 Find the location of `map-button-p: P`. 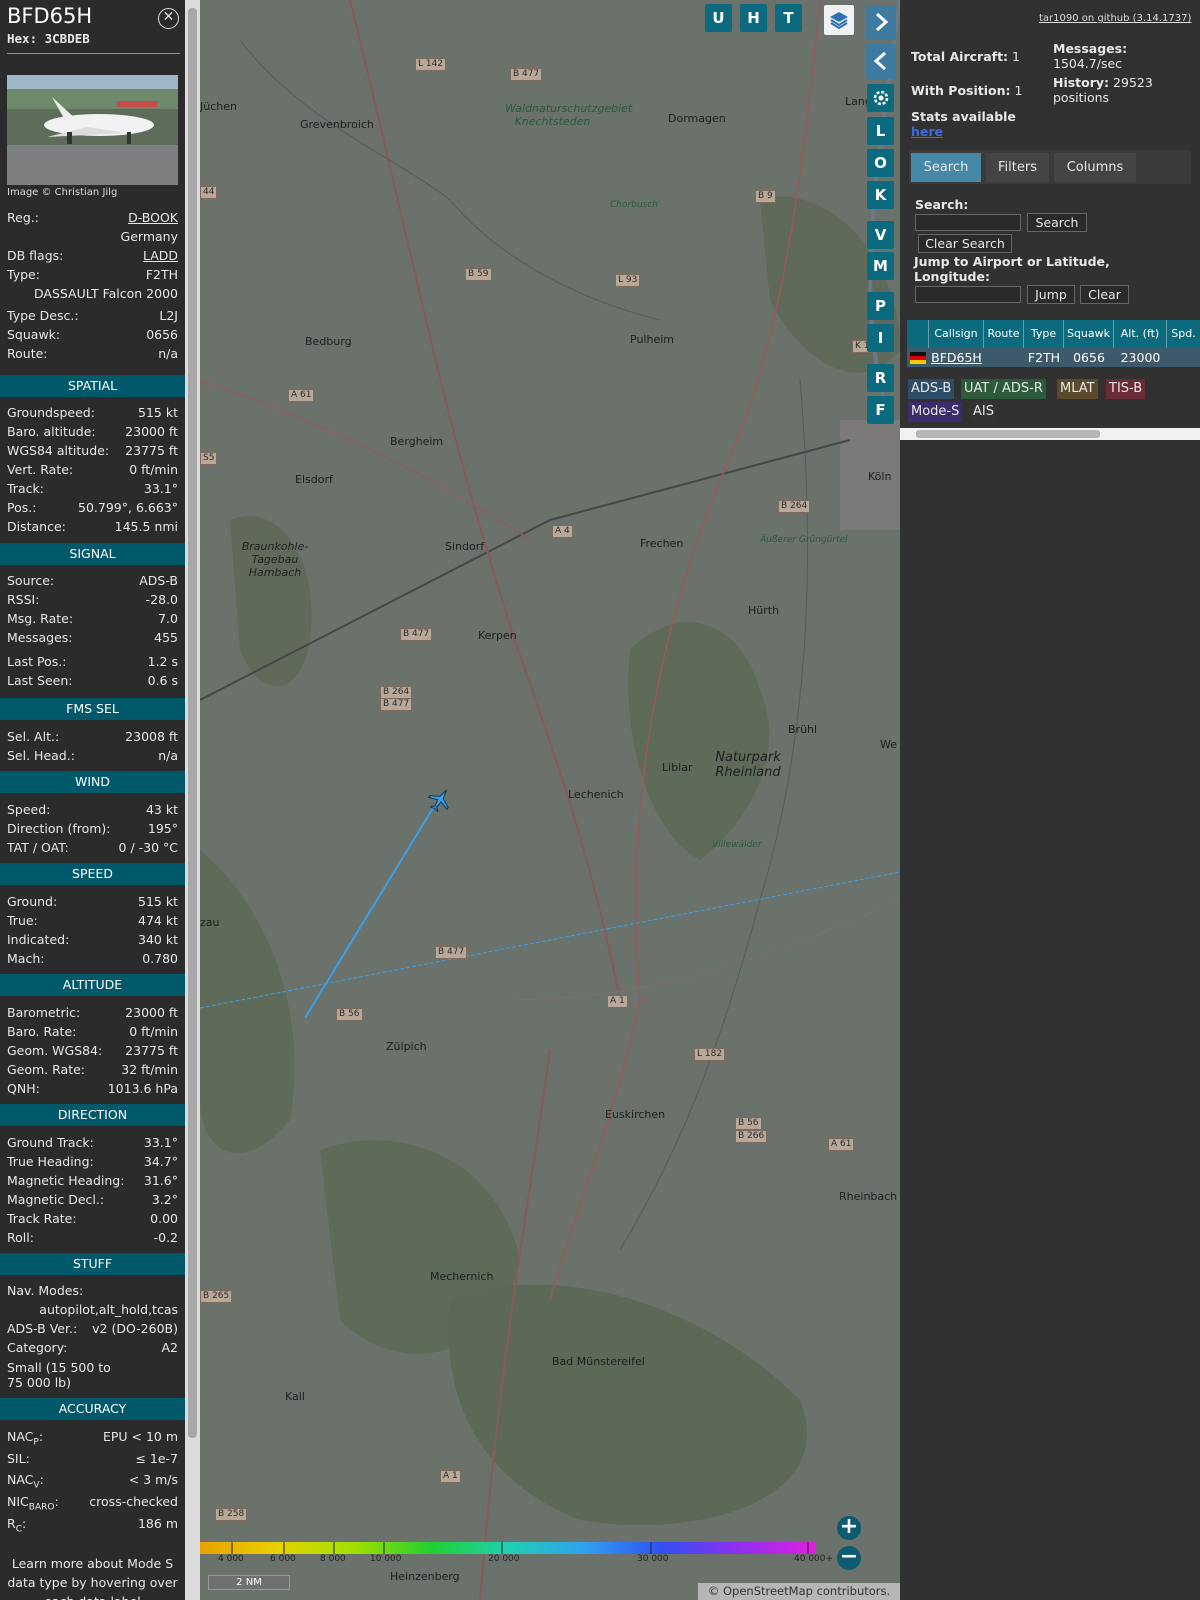

map-button-p: P is located at coordinates (880, 306).